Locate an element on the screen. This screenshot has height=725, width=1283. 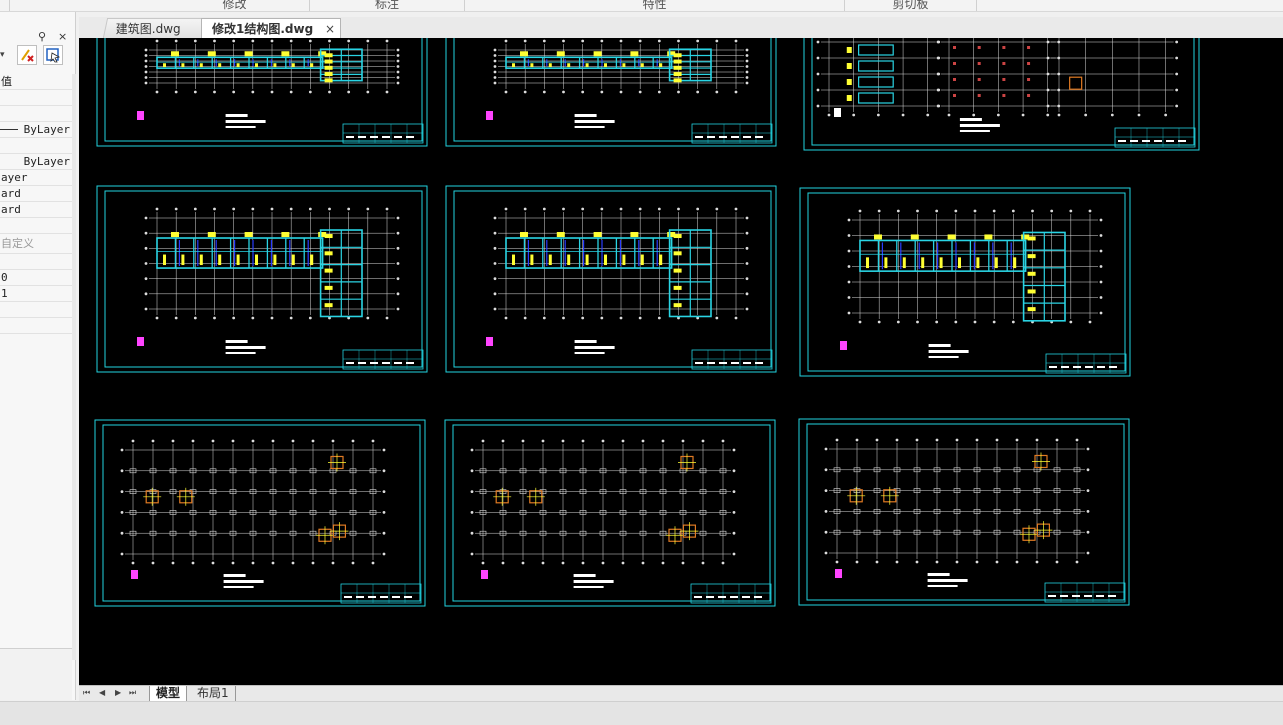
property-row: ayer is located at coordinates (36, 178).